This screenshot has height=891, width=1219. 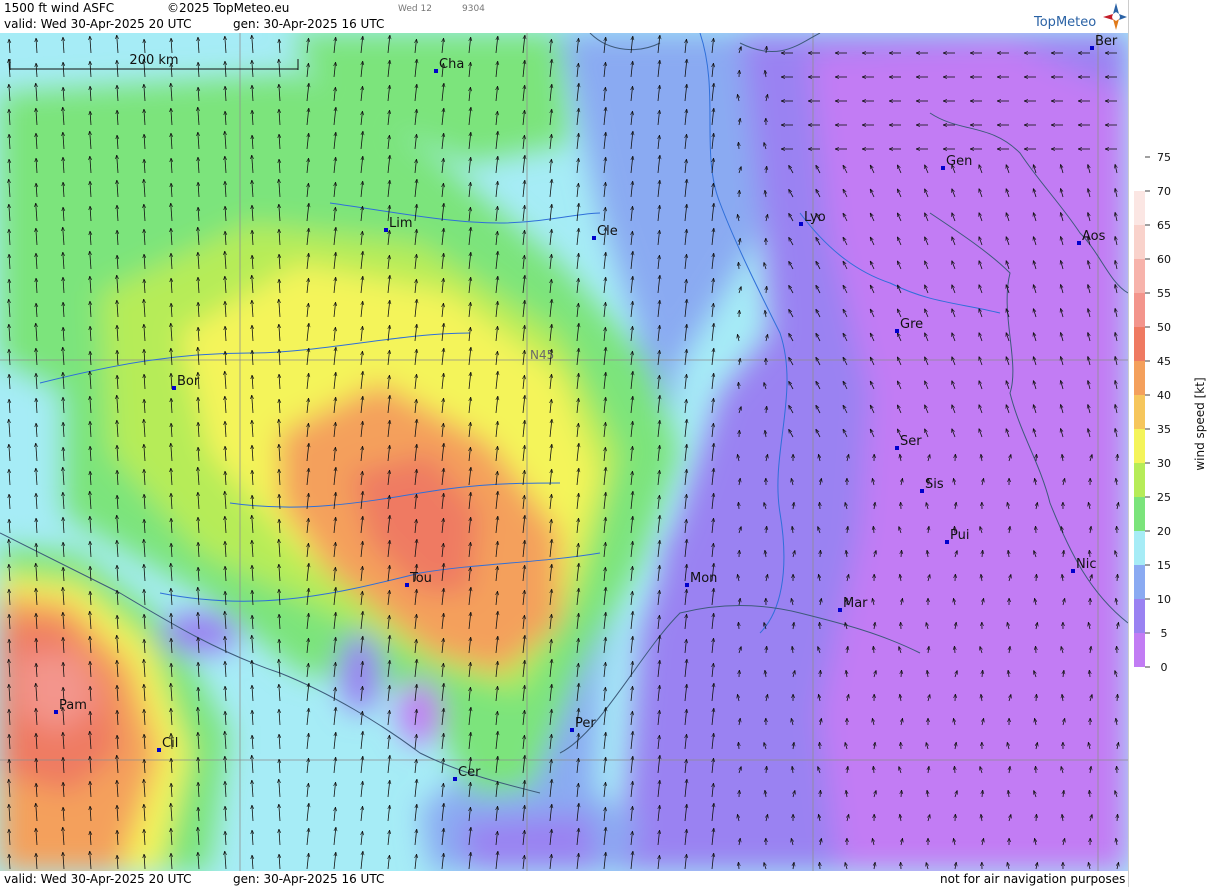 What do you see at coordinates (59, 8) in the screenshot?
I see `product-title: 1500 ft wind ASFC` at bounding box center [59, 8].